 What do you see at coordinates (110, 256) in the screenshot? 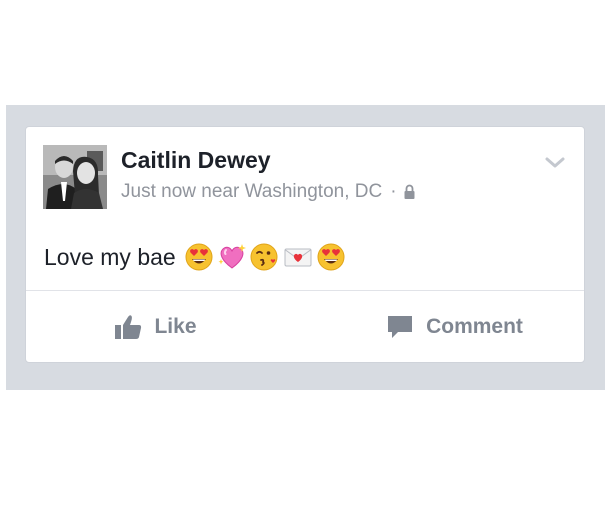
I see `post-text: Love my bae` at bounding box center [110, 256].